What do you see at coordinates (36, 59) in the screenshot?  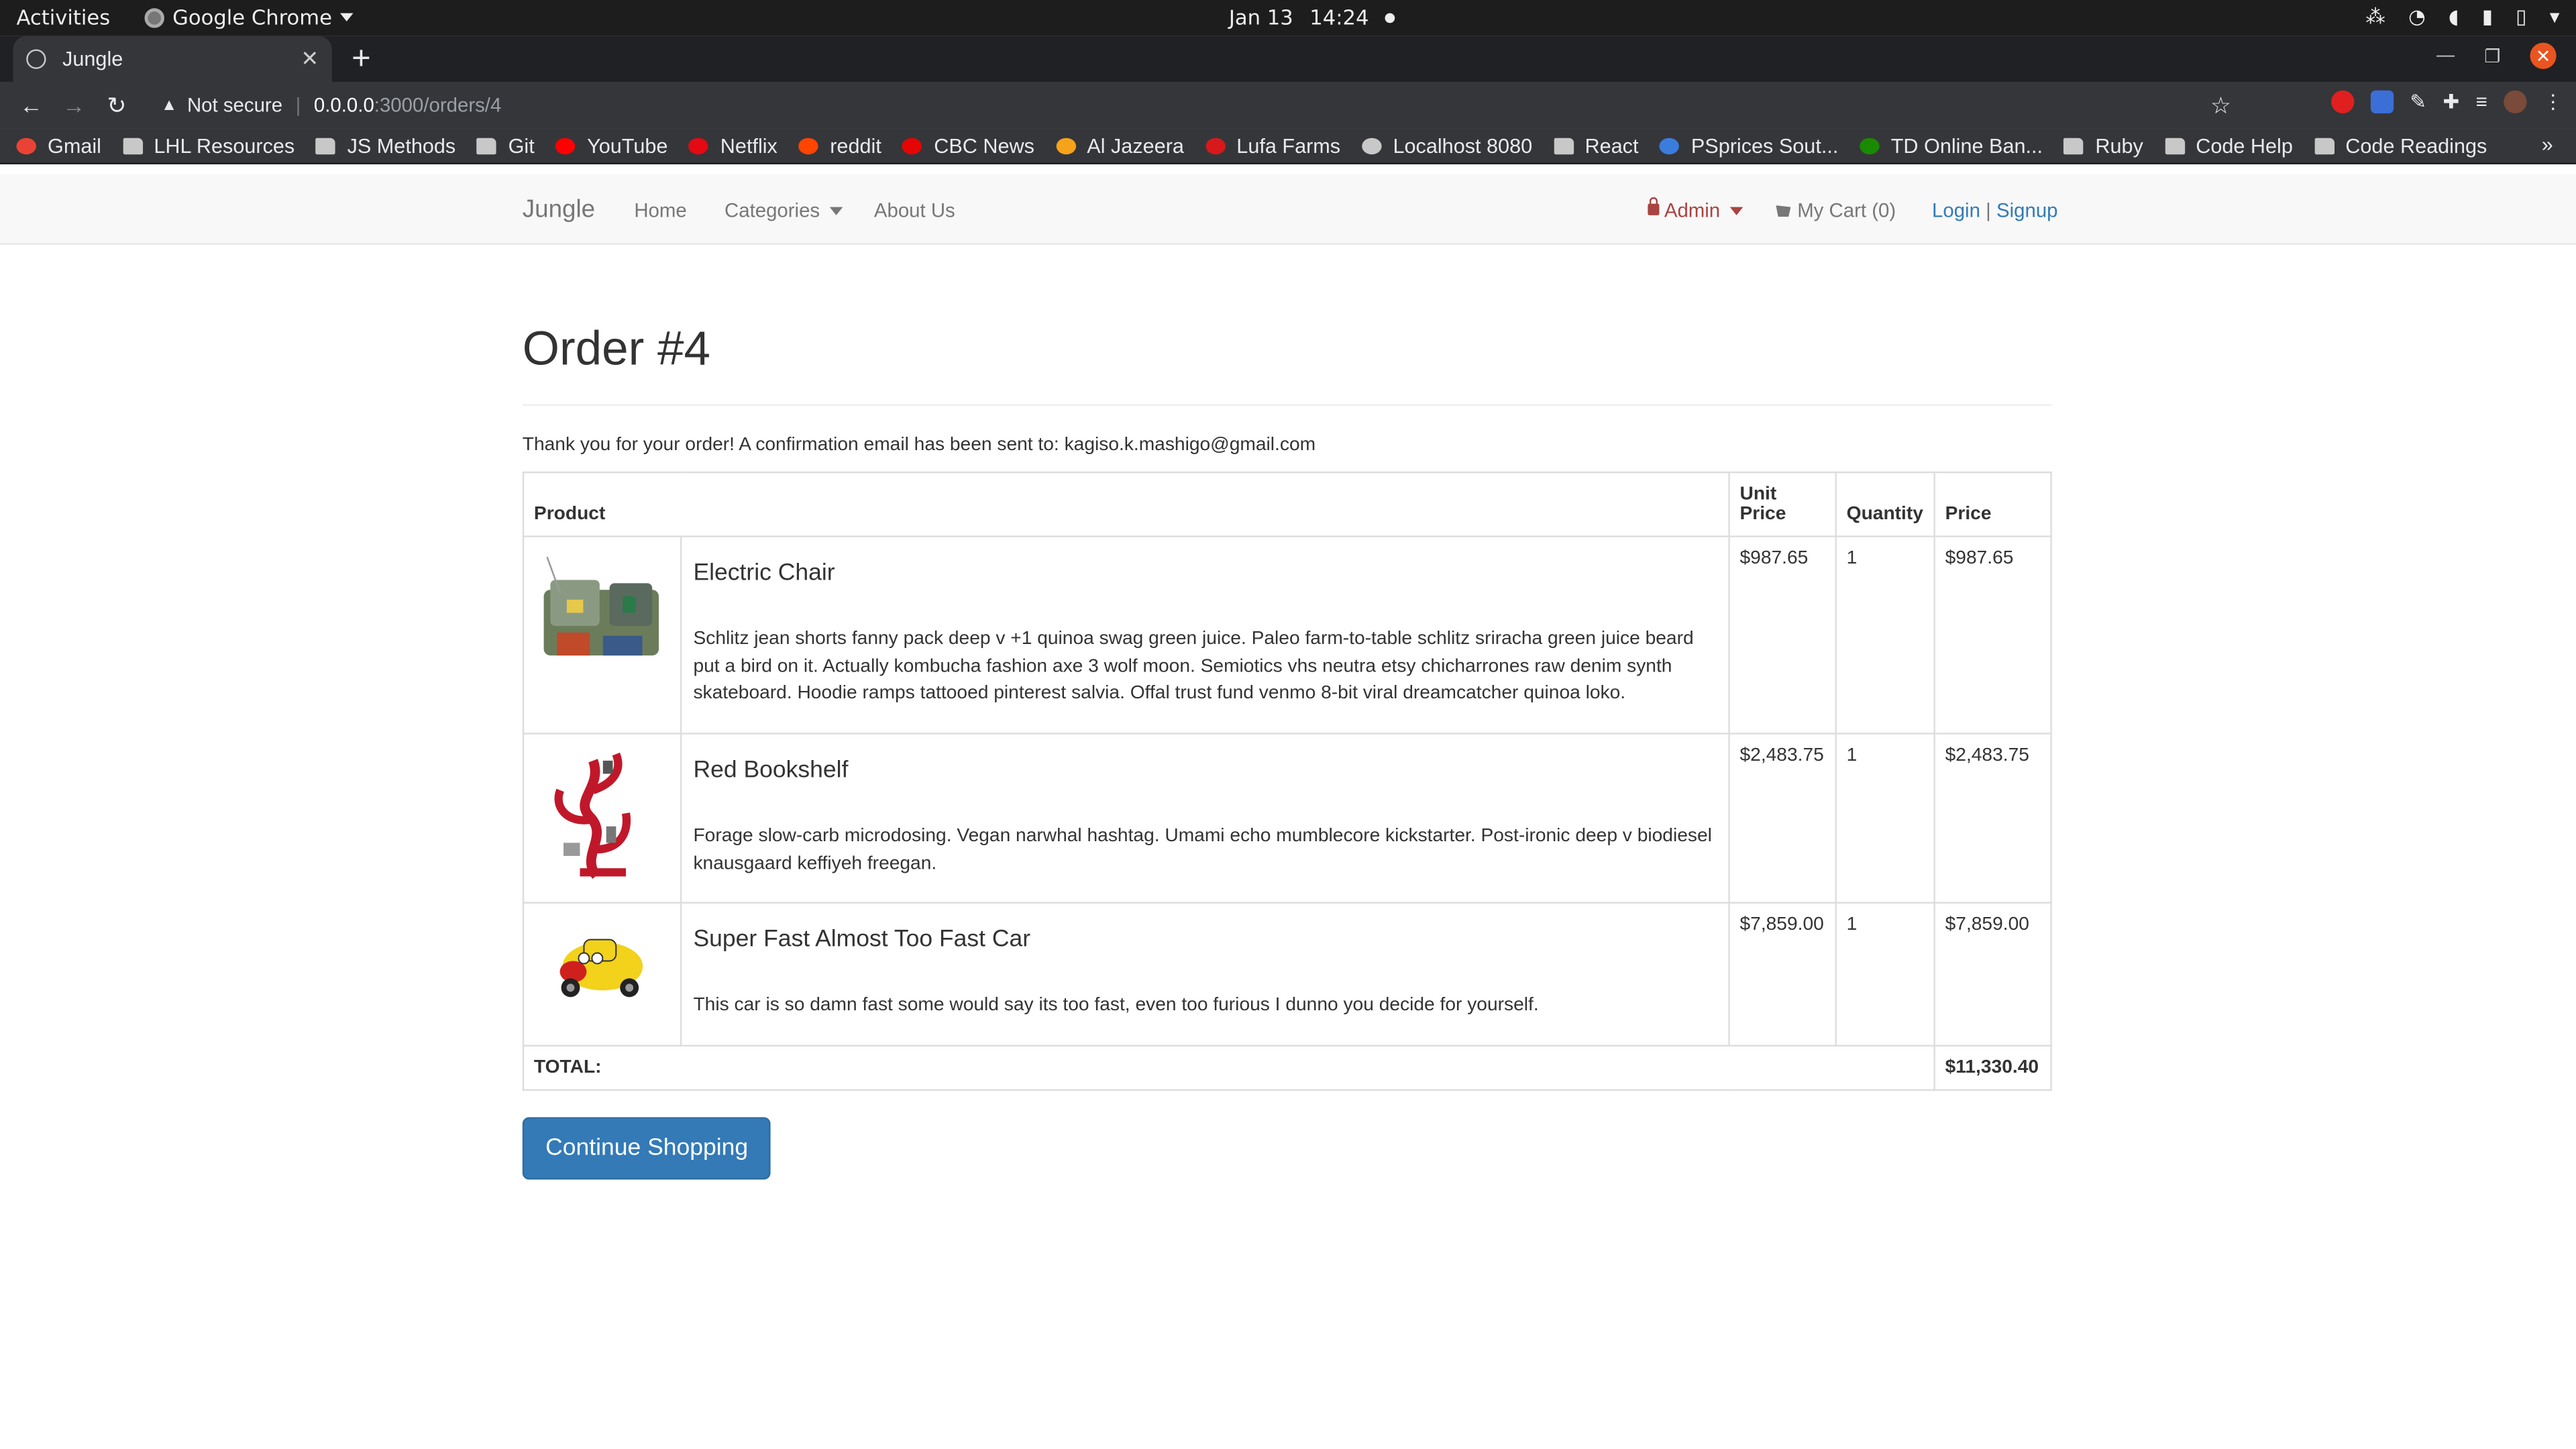 I see `globe-icon` at bounding box center [36, 59].